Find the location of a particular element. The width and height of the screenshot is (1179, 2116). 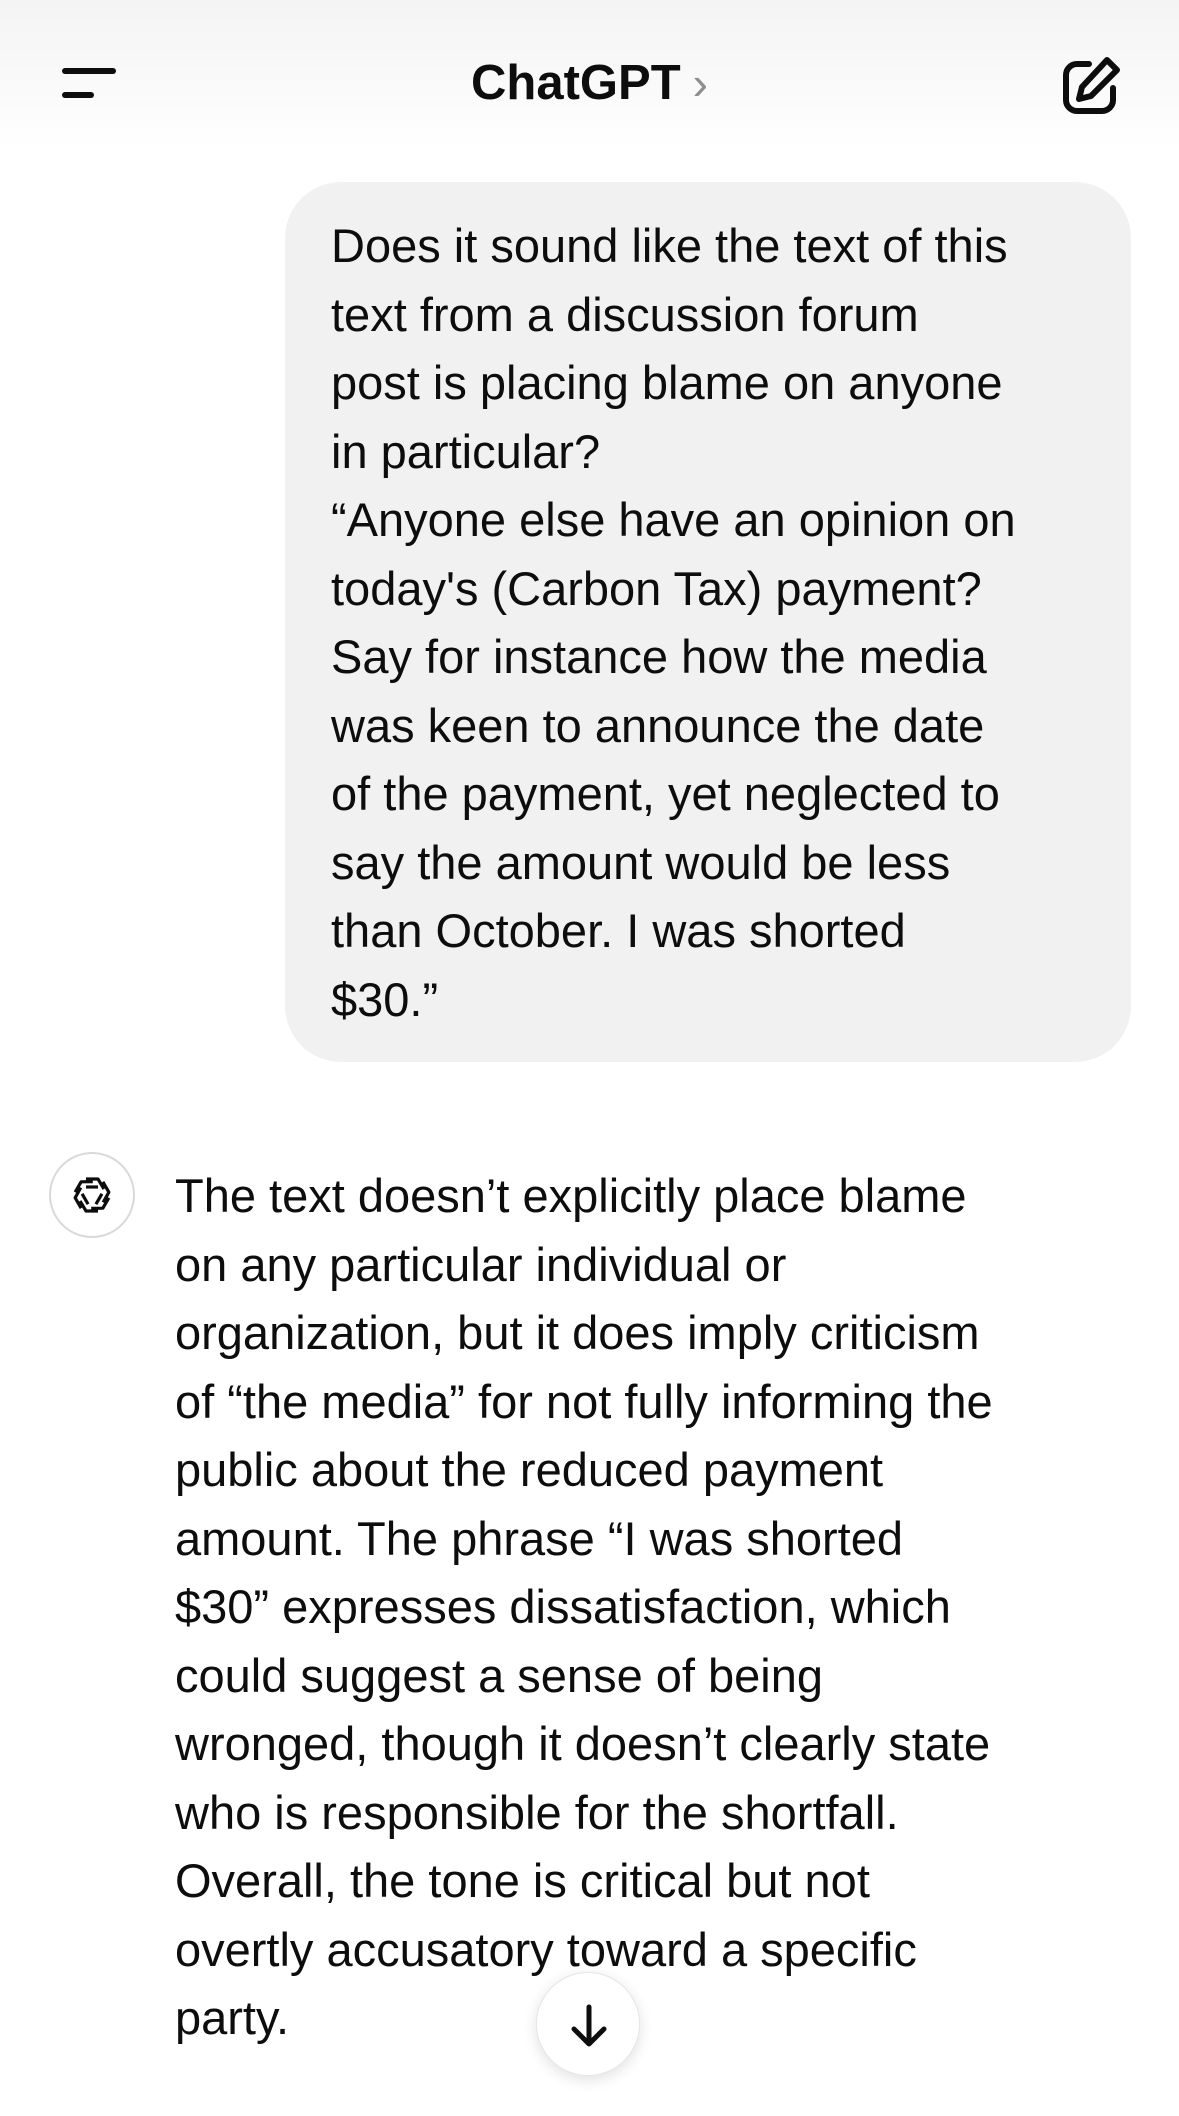

assistant-avatar is located at coordinates (92, 1195).